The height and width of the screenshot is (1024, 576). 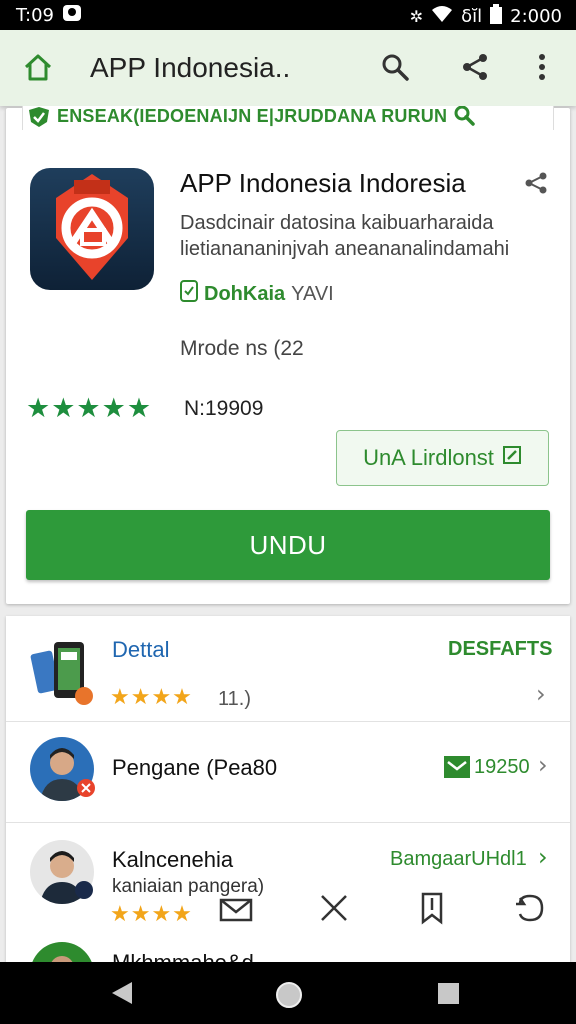 I want to click on list-item-right-label: BamgaarUHdl1, so click(x=458, y=859).